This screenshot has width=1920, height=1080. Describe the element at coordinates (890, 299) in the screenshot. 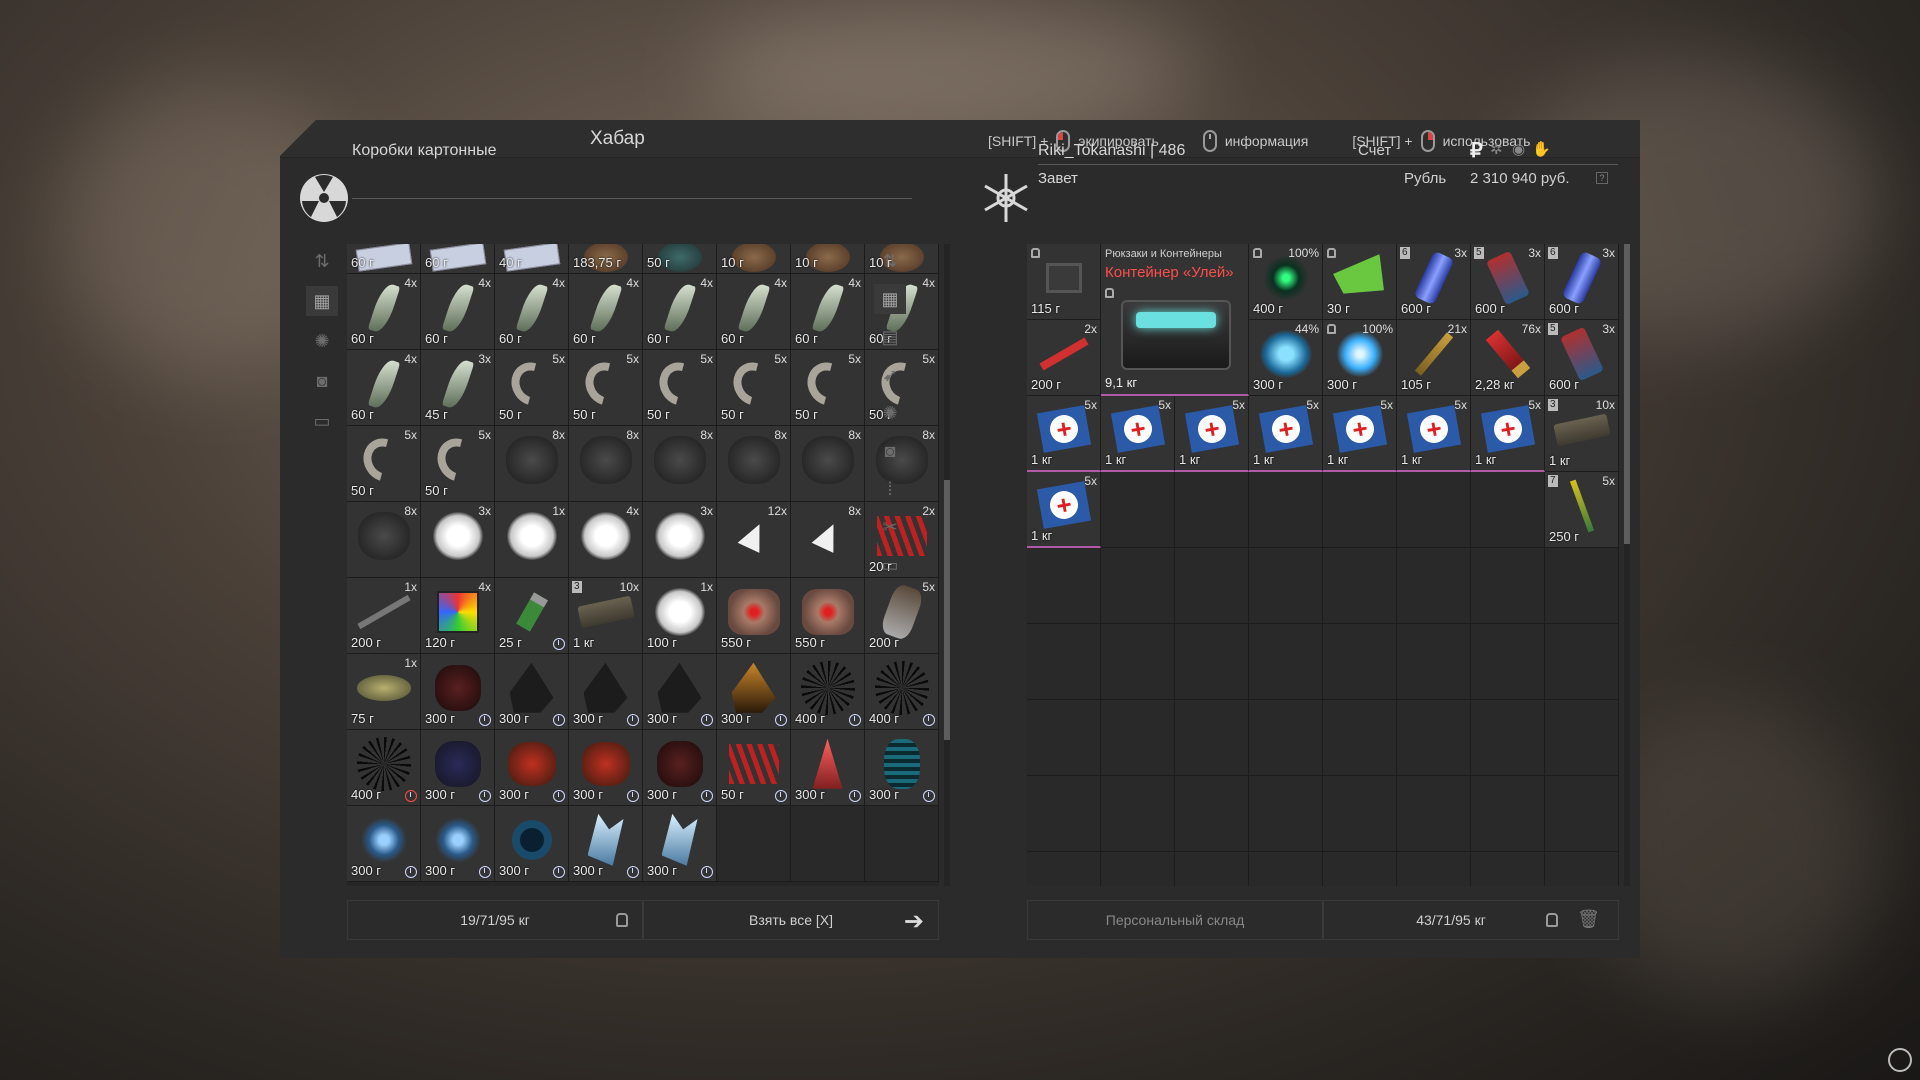

I see `grid-view-icon: ▦` at that location.